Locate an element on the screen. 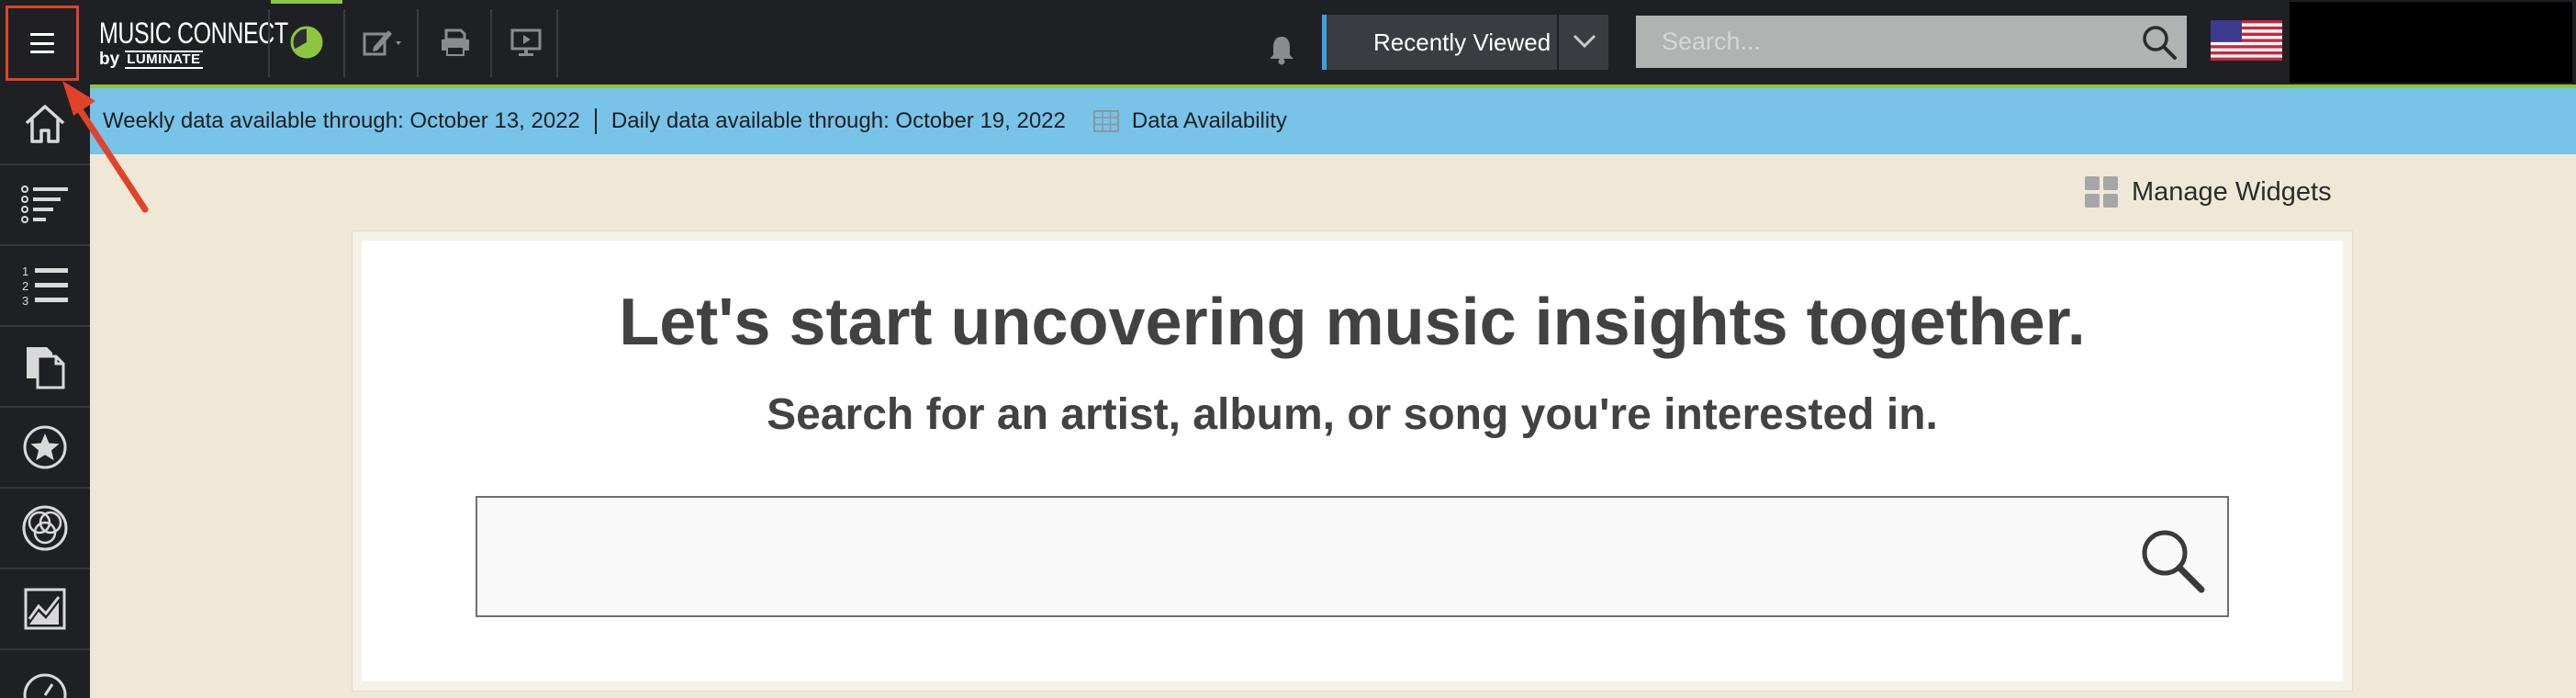  main-search-box is located at coordinates (1352, 556).